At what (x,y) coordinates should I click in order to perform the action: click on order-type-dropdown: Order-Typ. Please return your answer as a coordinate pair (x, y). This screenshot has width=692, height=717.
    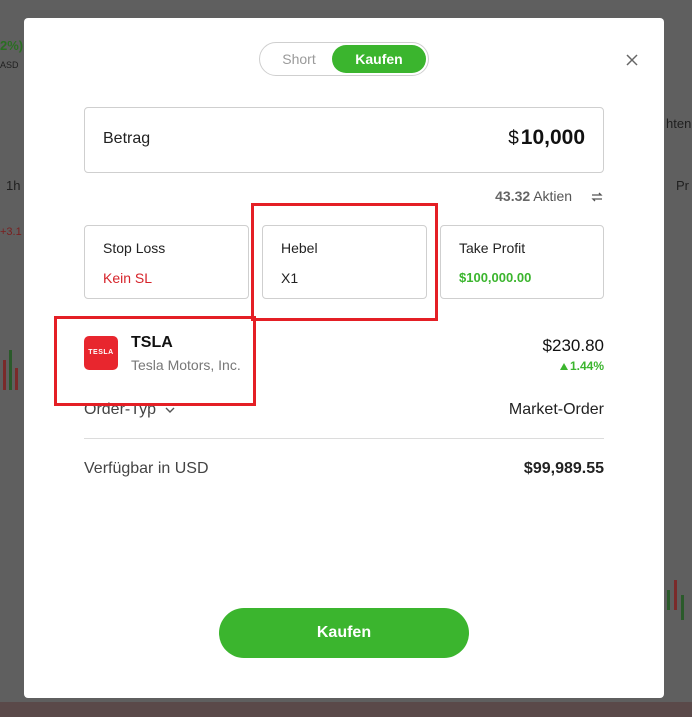
    Looking at the image, I should click on (130, 410).